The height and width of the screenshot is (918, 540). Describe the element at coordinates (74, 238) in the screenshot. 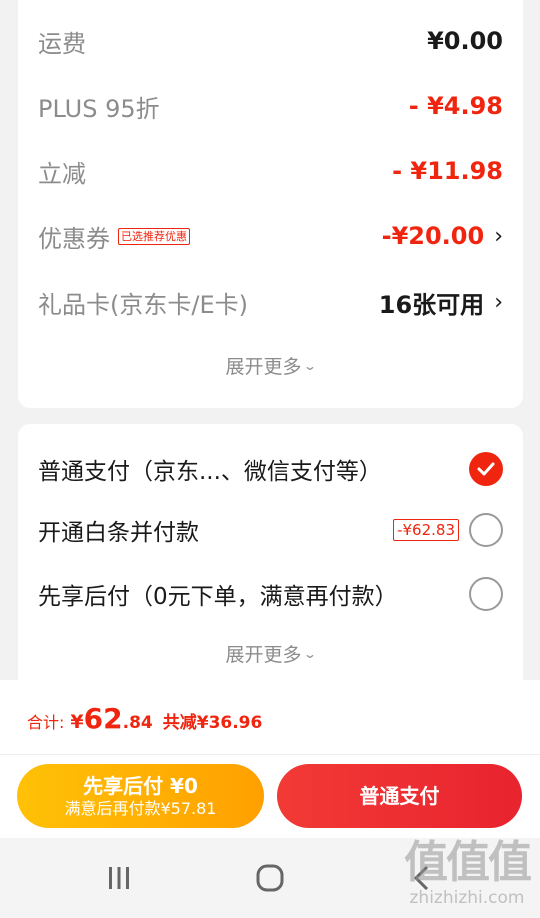

I see `coupon-label: 优惠券` at that location.